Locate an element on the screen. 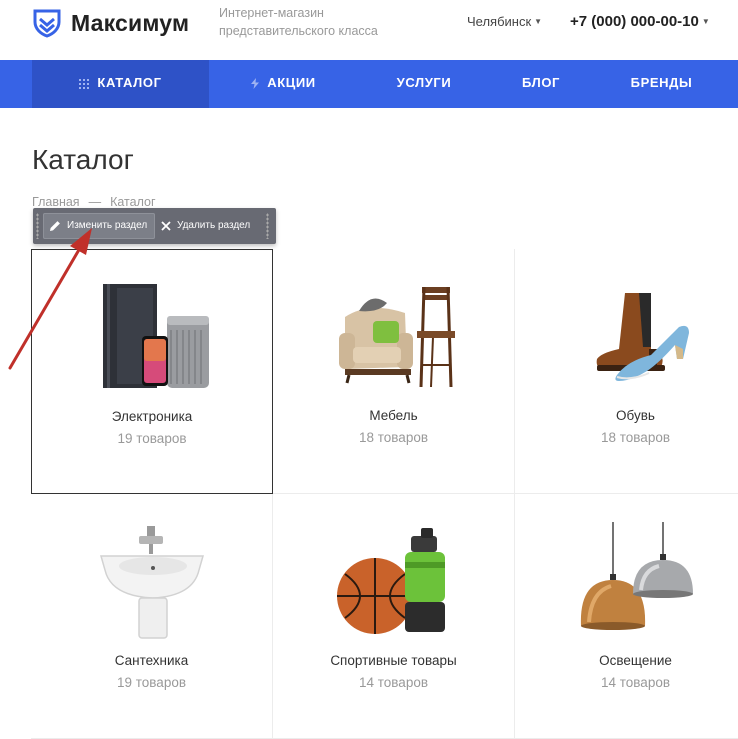  nav-label: КАТАЛОГ is located at coordinates (129, 82).